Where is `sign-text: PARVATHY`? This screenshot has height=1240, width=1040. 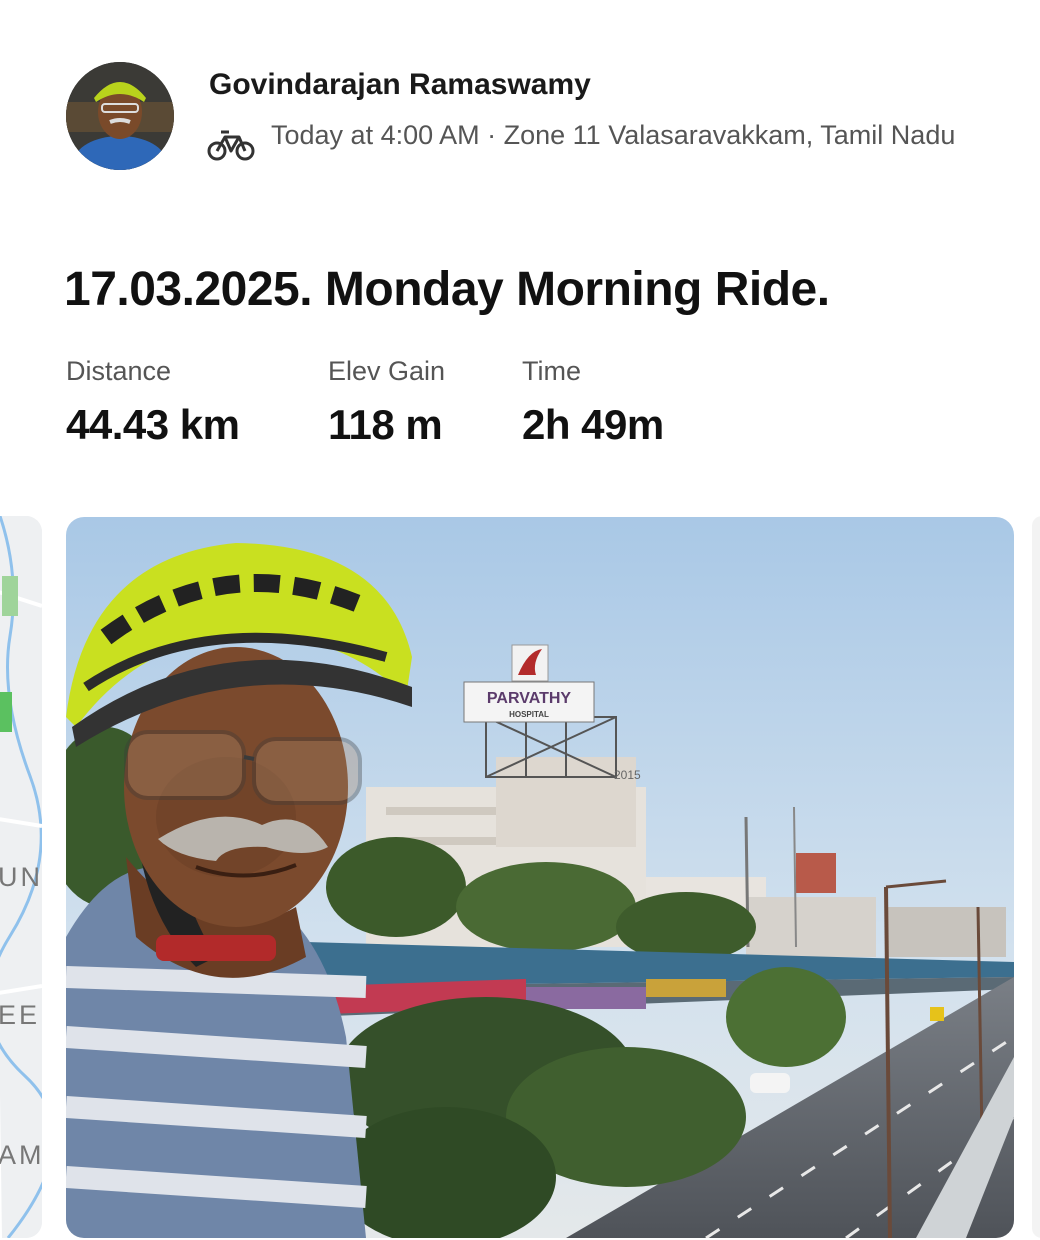
sign-text: PARVATHY is located at coordinates (529, 698).